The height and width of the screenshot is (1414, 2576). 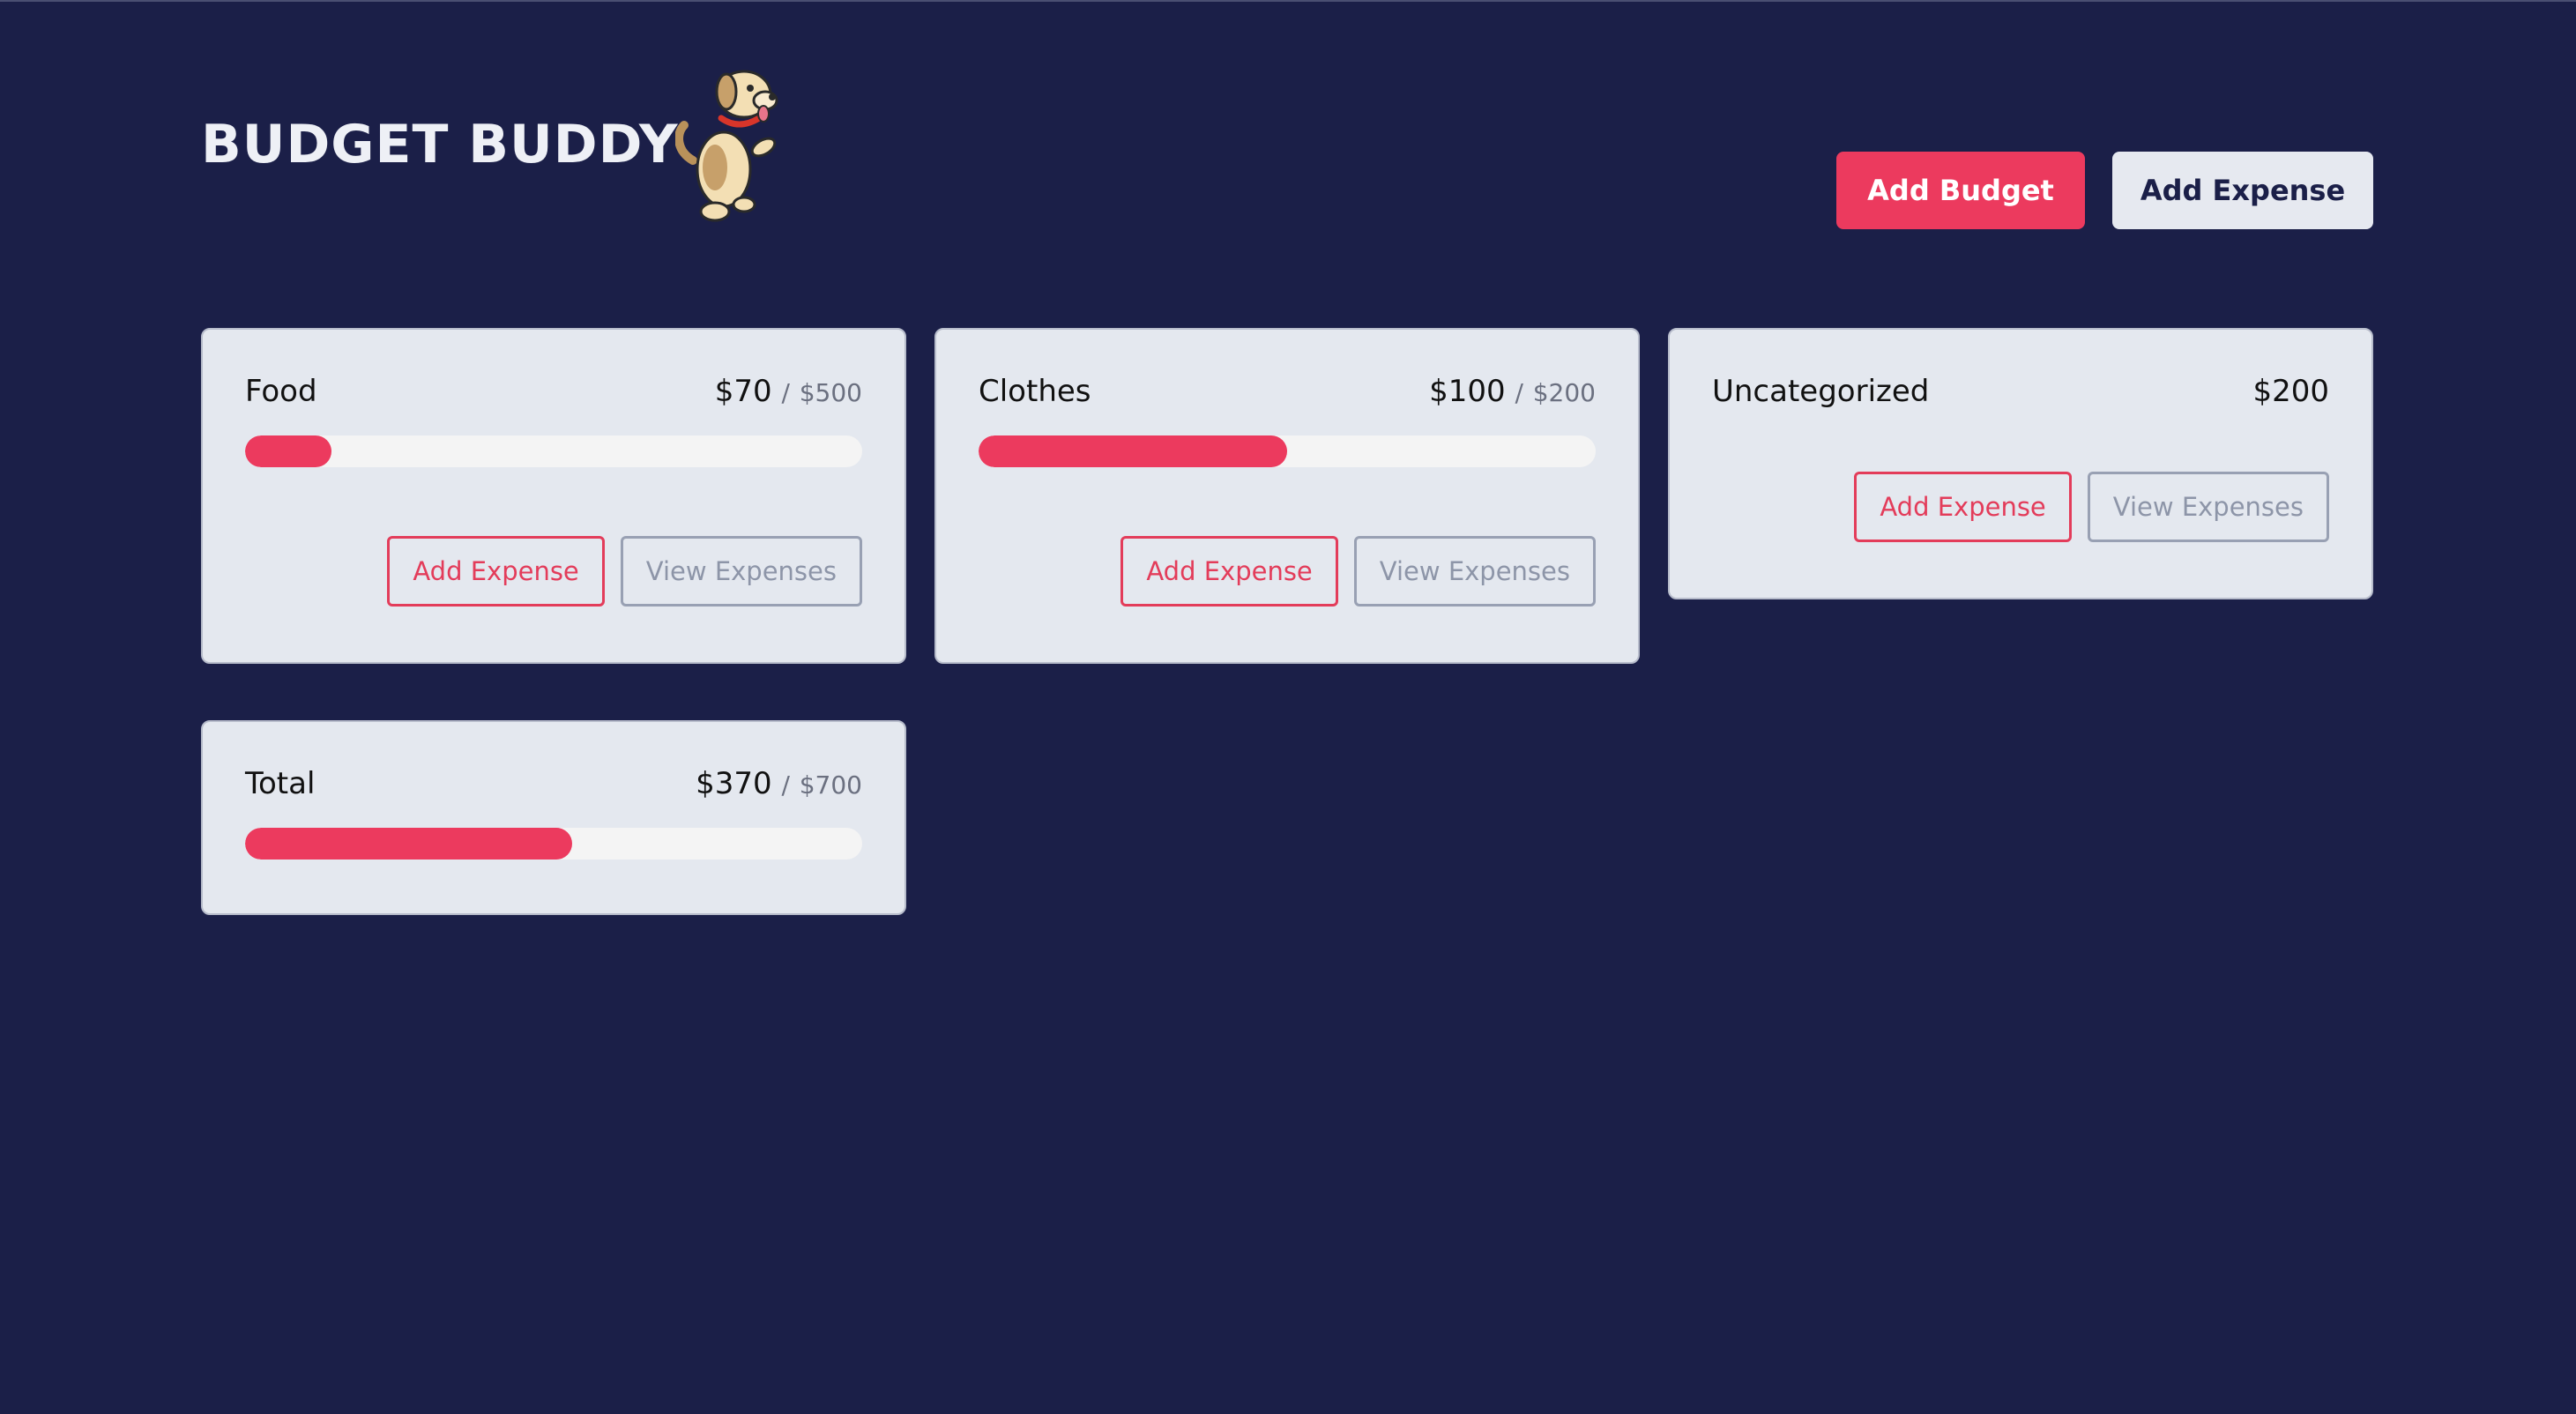 What do you see at coordinates (281, 392) in the screenshot?
I see `budget-name: Food` at bounding box center [281, 392].